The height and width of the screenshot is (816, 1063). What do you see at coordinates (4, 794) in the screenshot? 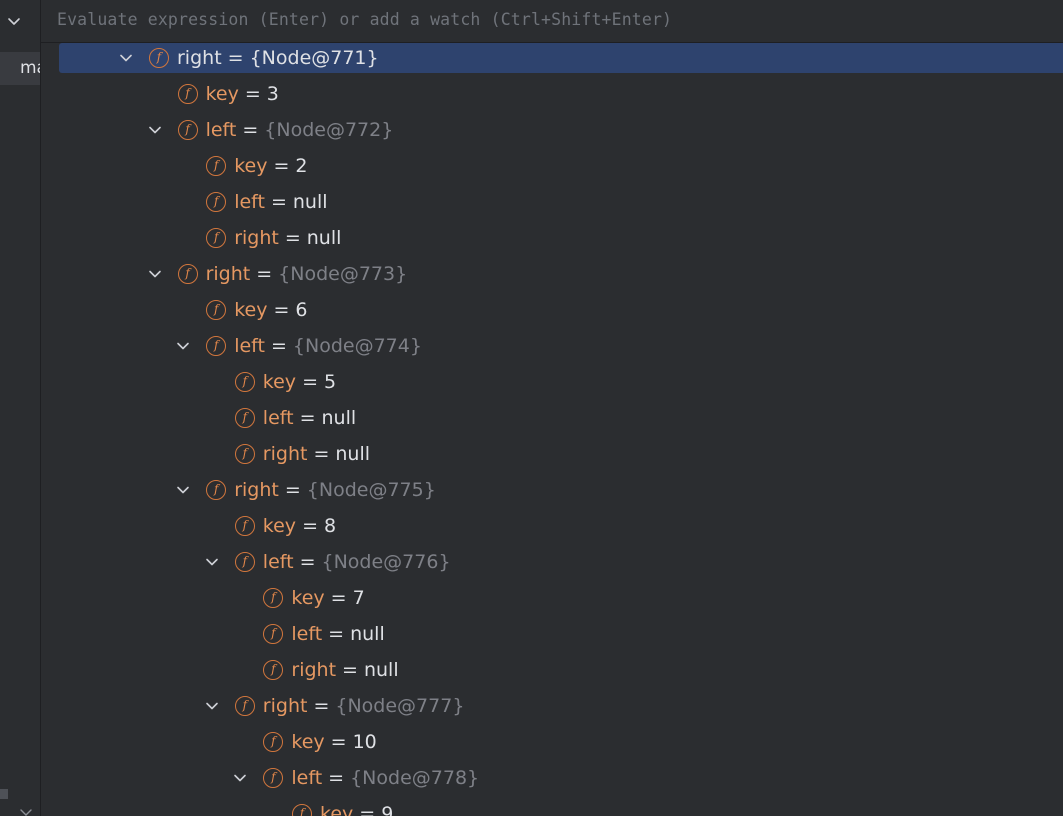
I see `scroll-grip` at bounding box center [4, 794].